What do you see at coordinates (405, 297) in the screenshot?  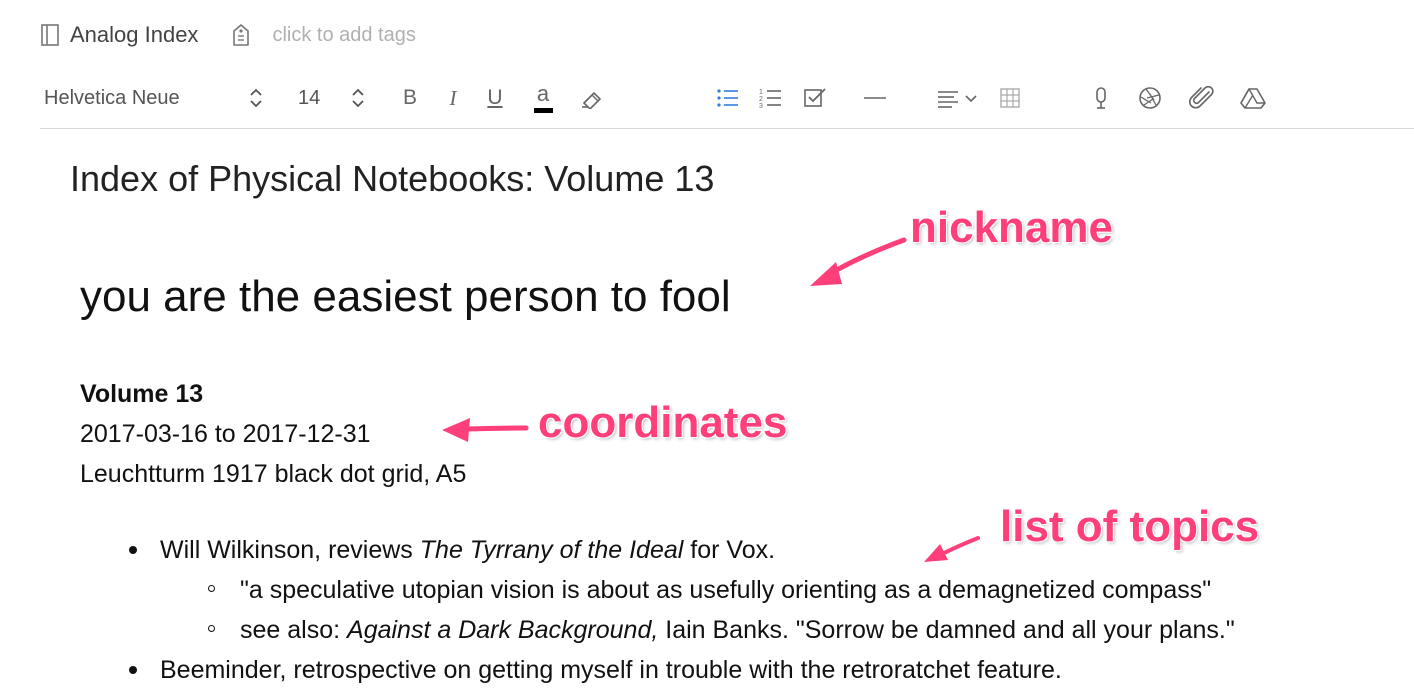 I see `heading-nickname: you are the easiest person to fool` at bounding box center [405, 297].